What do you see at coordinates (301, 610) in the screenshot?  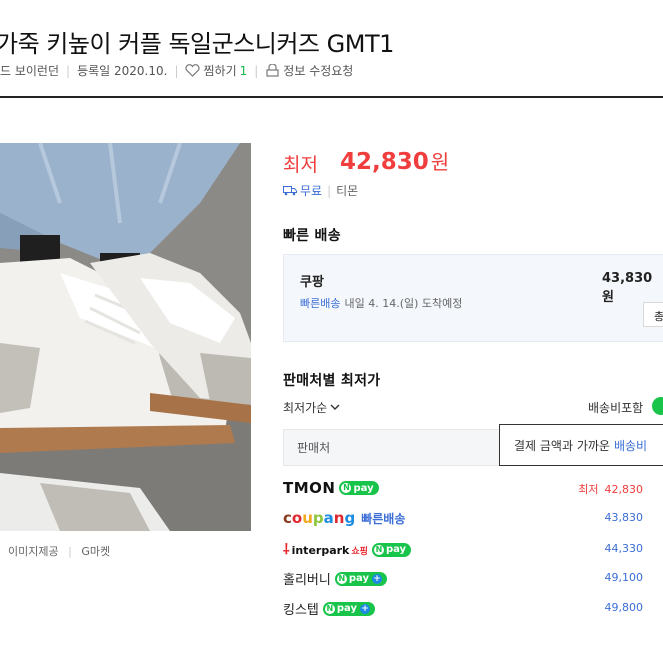 I see `mall-name: 킹스텝` at bounding box center [301, 610].